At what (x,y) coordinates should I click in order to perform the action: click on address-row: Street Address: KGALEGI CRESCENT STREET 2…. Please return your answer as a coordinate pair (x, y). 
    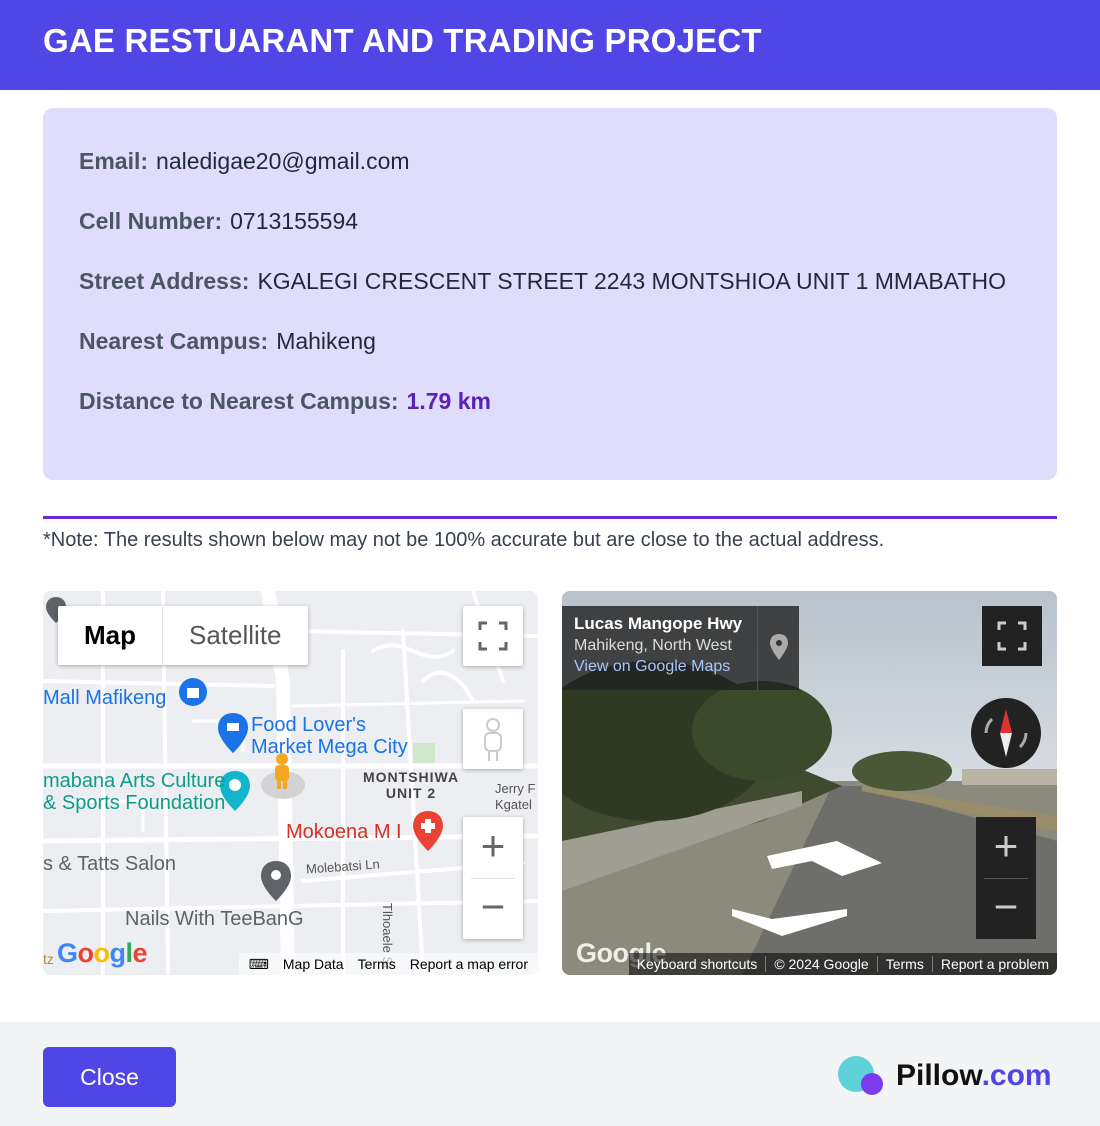
    Looking at the image, I should click on (542, 281).